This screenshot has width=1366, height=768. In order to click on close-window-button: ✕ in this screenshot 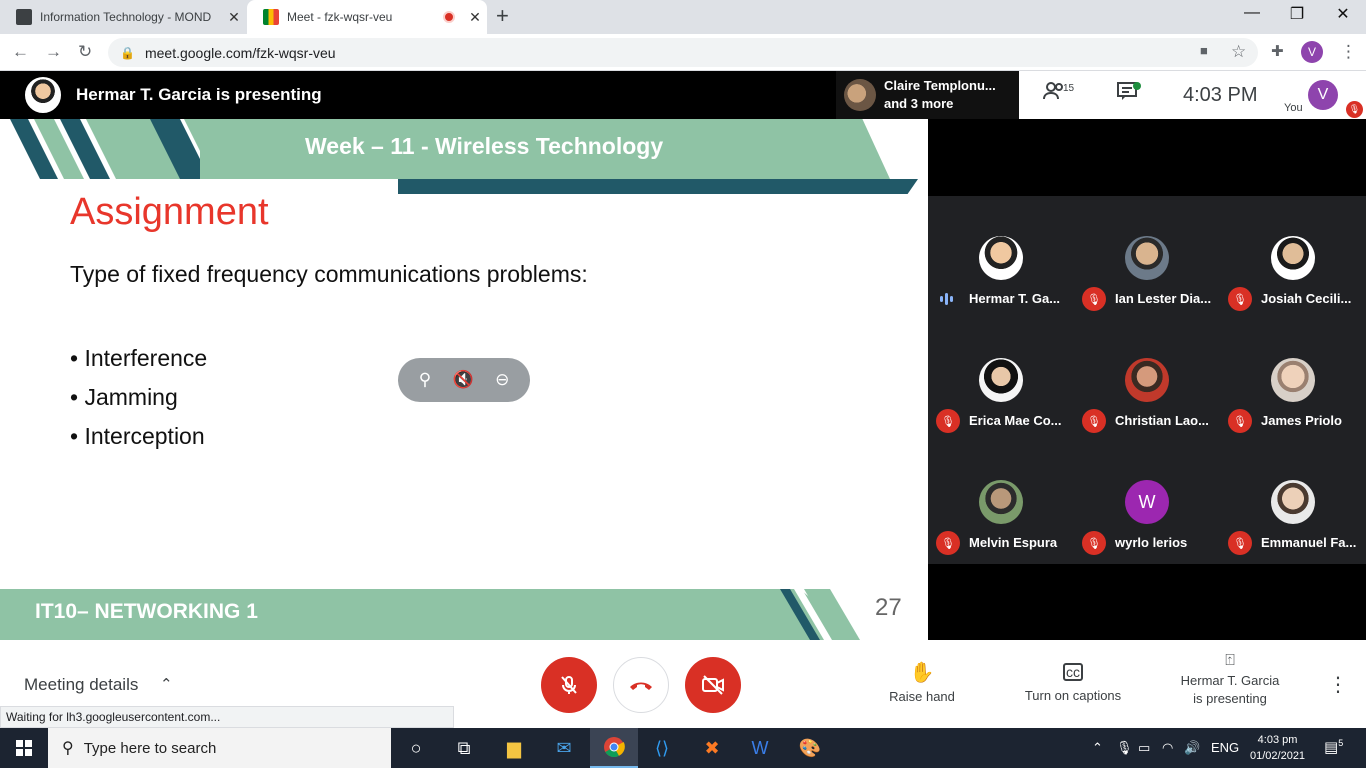, I will do `click(1343, 14)`.